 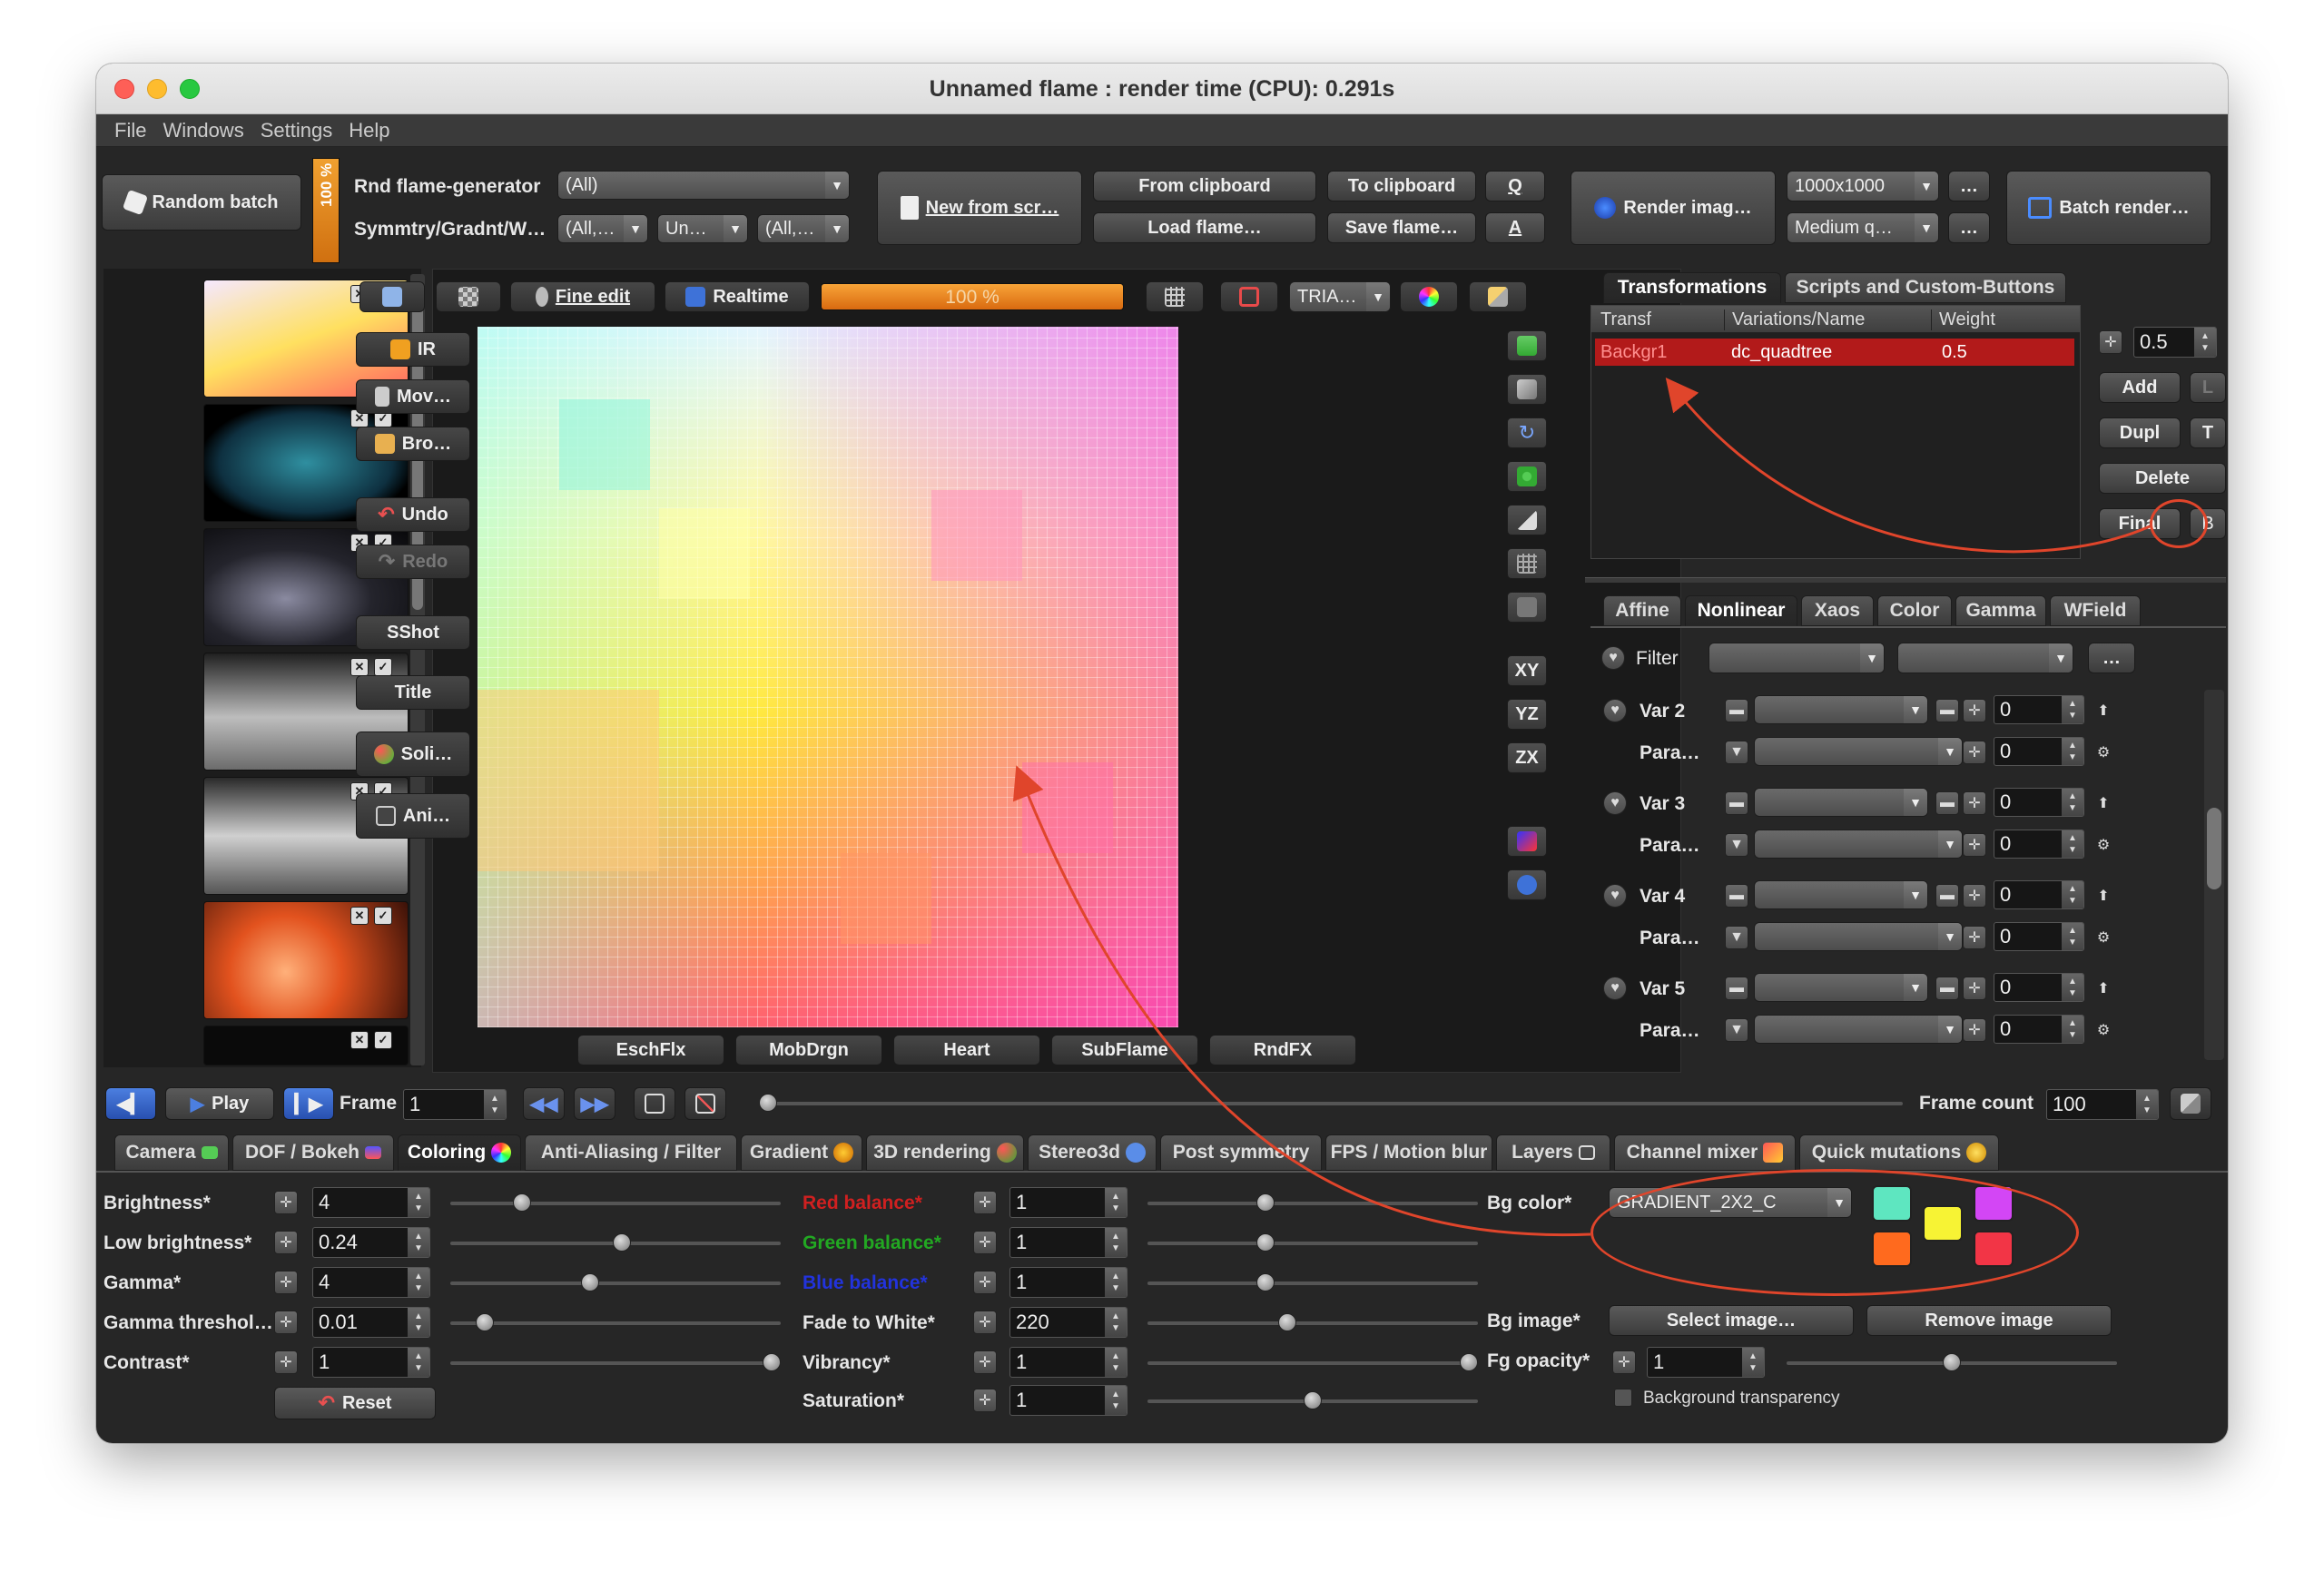 I want to click on annotation-arrow-to-preview, so click(x=1301, y=1001).